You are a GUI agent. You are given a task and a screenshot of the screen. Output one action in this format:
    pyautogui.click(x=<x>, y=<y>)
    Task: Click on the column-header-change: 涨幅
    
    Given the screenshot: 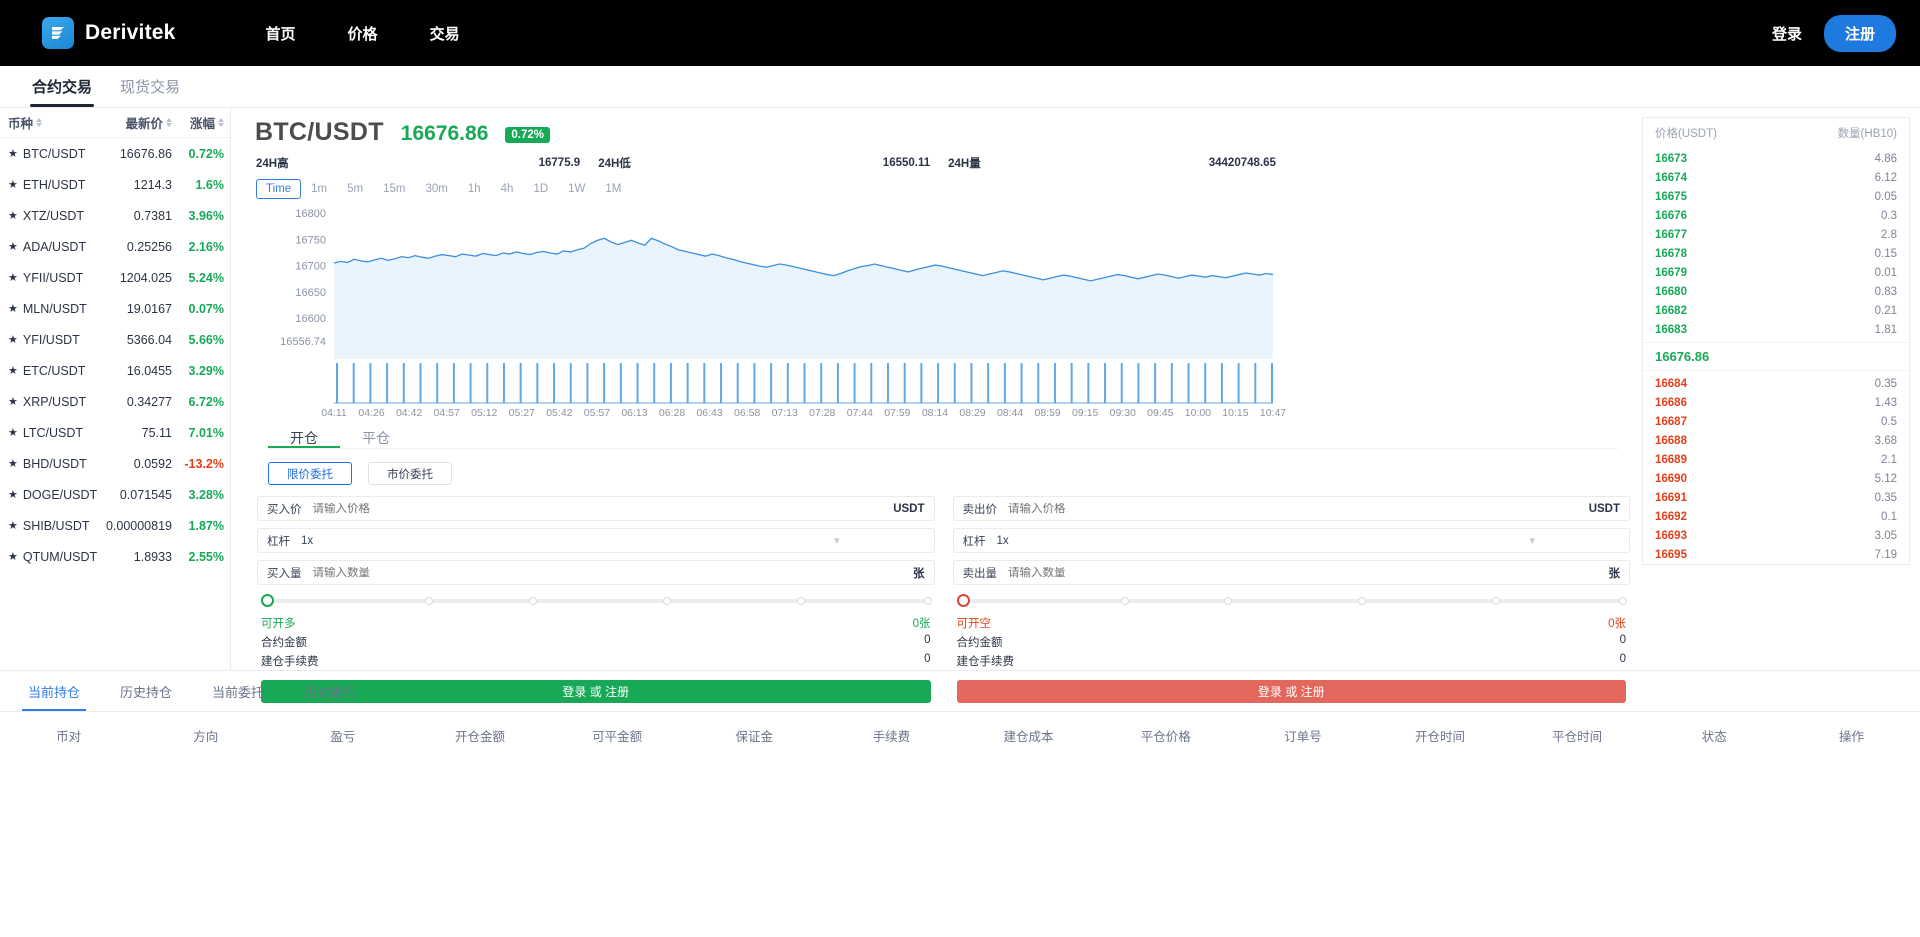 What is the action you would take?
    pyautogui.click(x=200, y=122)
    